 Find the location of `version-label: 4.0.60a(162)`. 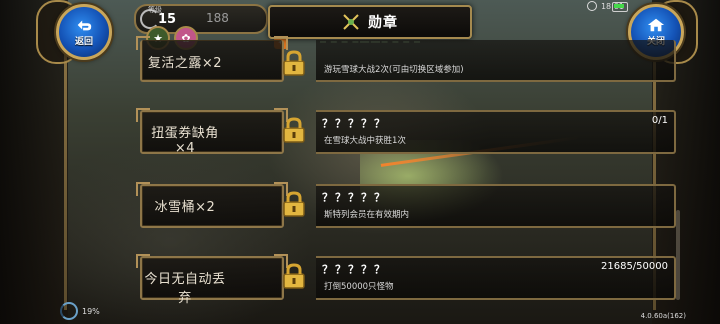

version-label: 4.0.60a(162) is located at coordinates (663, 316).